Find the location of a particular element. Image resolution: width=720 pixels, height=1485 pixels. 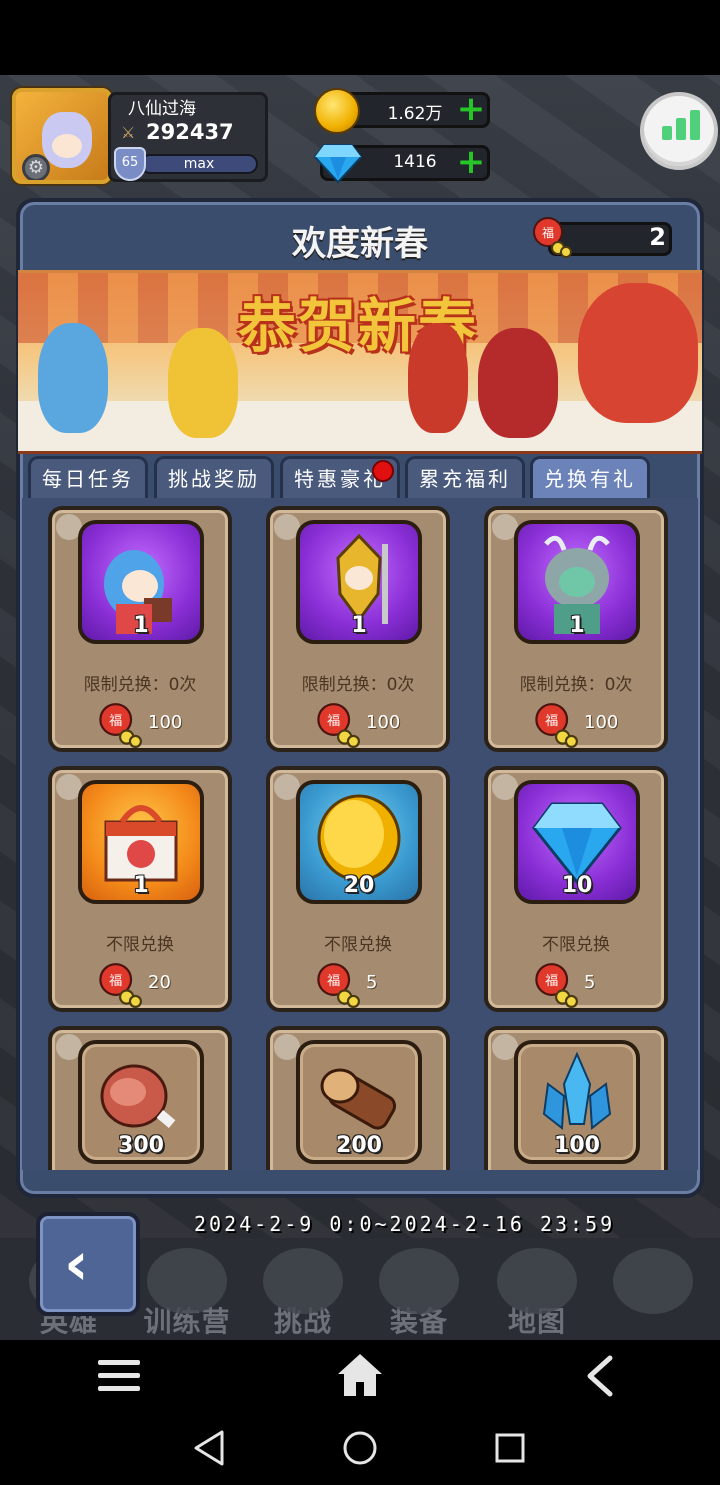

item-quantity: 10 is located at coordinates (577, 885).